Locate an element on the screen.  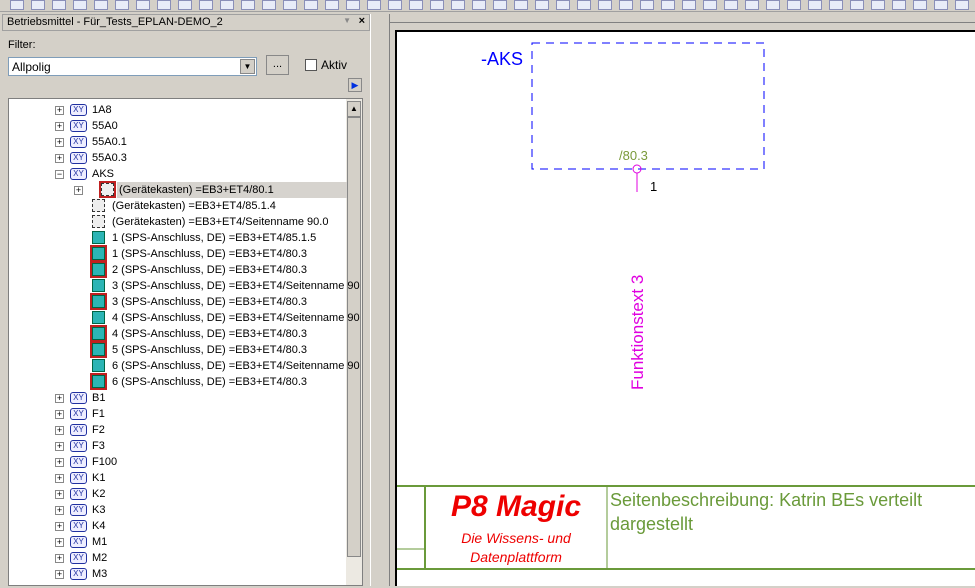
panel-menu-icon: ▼ is located at coordinates (347, 20).